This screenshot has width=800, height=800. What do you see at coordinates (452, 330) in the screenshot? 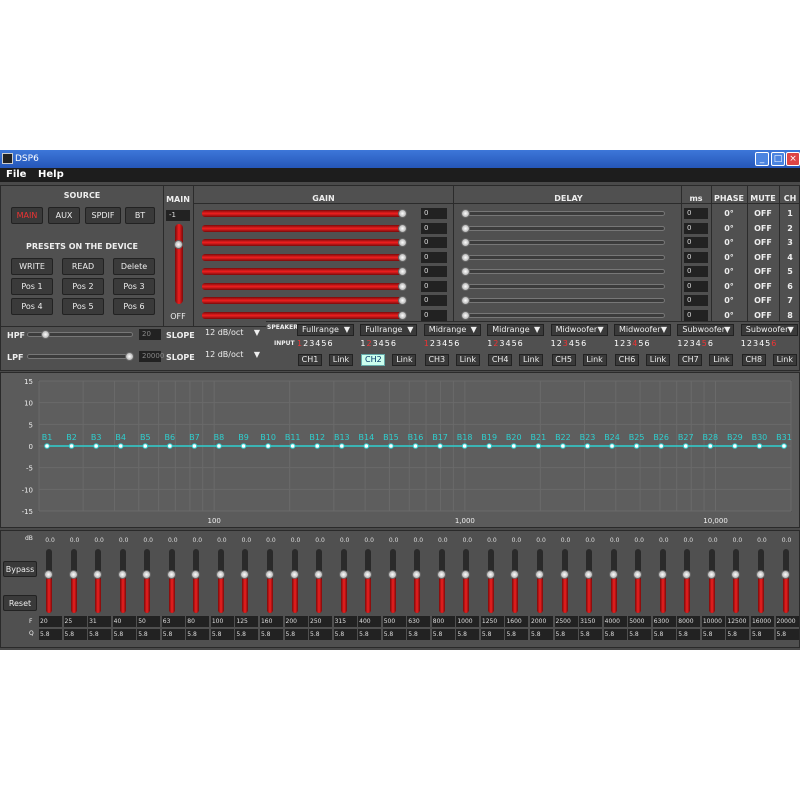
I see `speaker-type-select: Midrange ▼` at bounding box center [452, 330].